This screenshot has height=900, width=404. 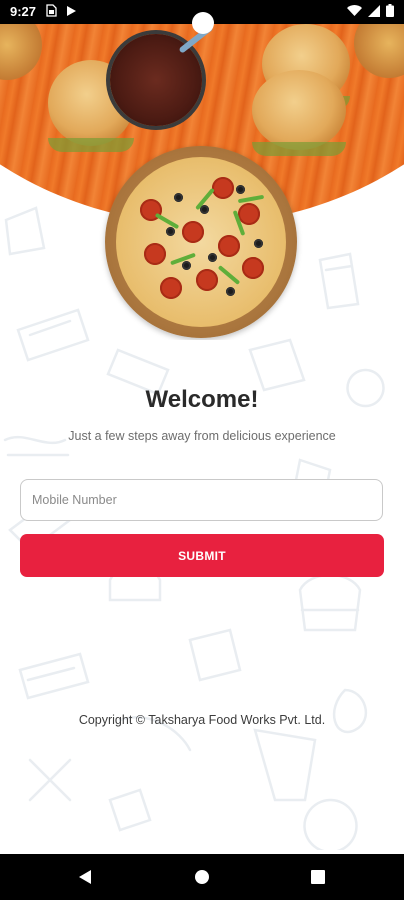 What do you see at coordinates (202, 555) in the screenshot?
I see `submit-button: SUBMIT` at bounding box center [202, 555].